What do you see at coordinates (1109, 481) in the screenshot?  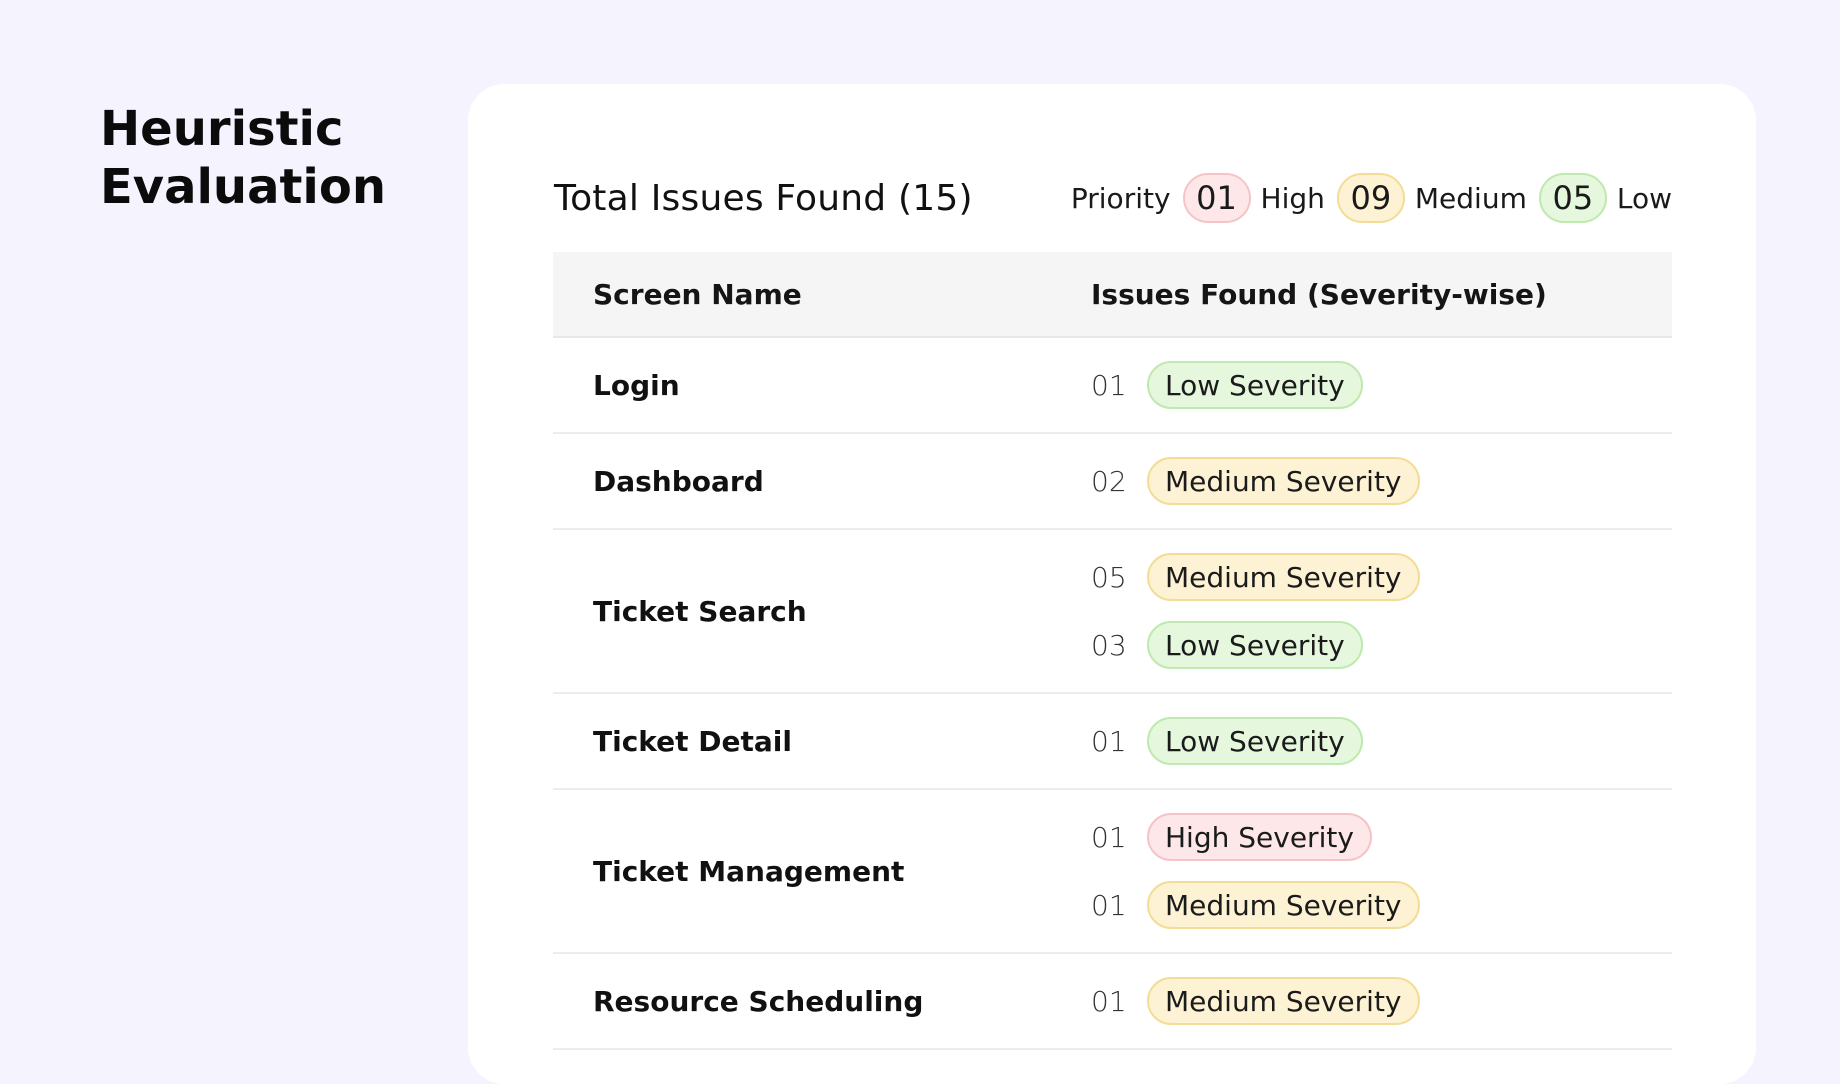 I see `issue-count: 02` at bounding box center [1109, 481].